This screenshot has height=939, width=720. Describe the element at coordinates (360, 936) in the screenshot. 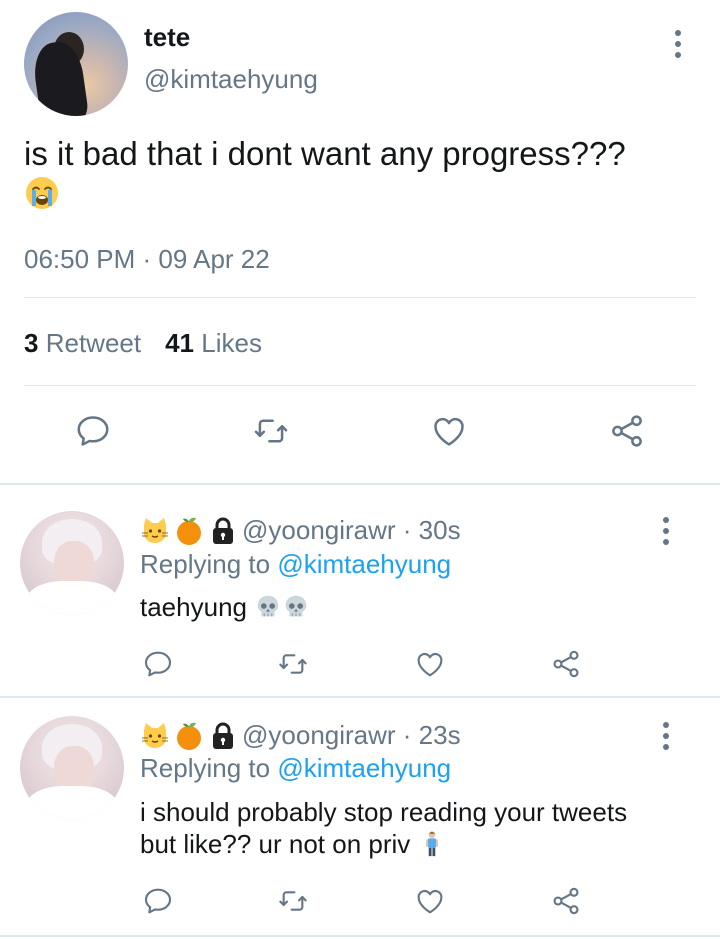

I see `section-separator` at that location.